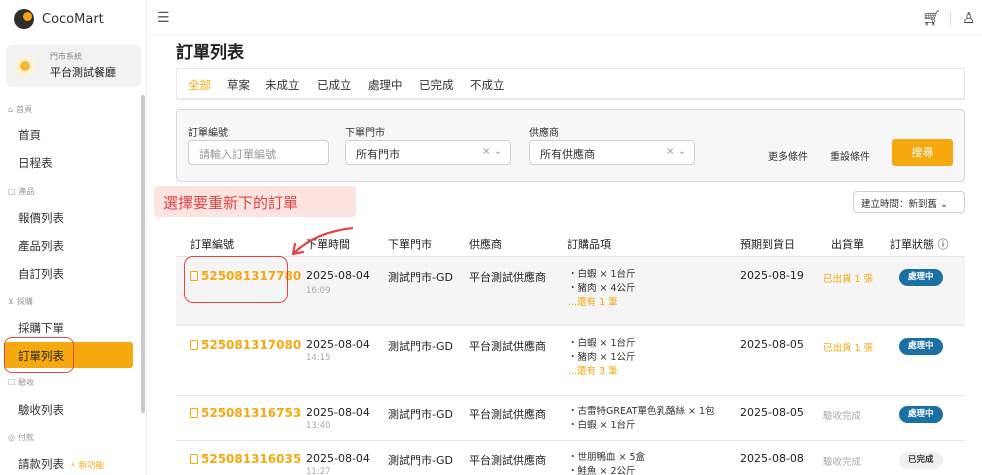 Image resolution: width=982 pixels, height=475 pixels. What do you see at coordinates (772, 275) in the screenshot?
I see `order-eta: 2025-08-19` at bounding box center [772, 275].